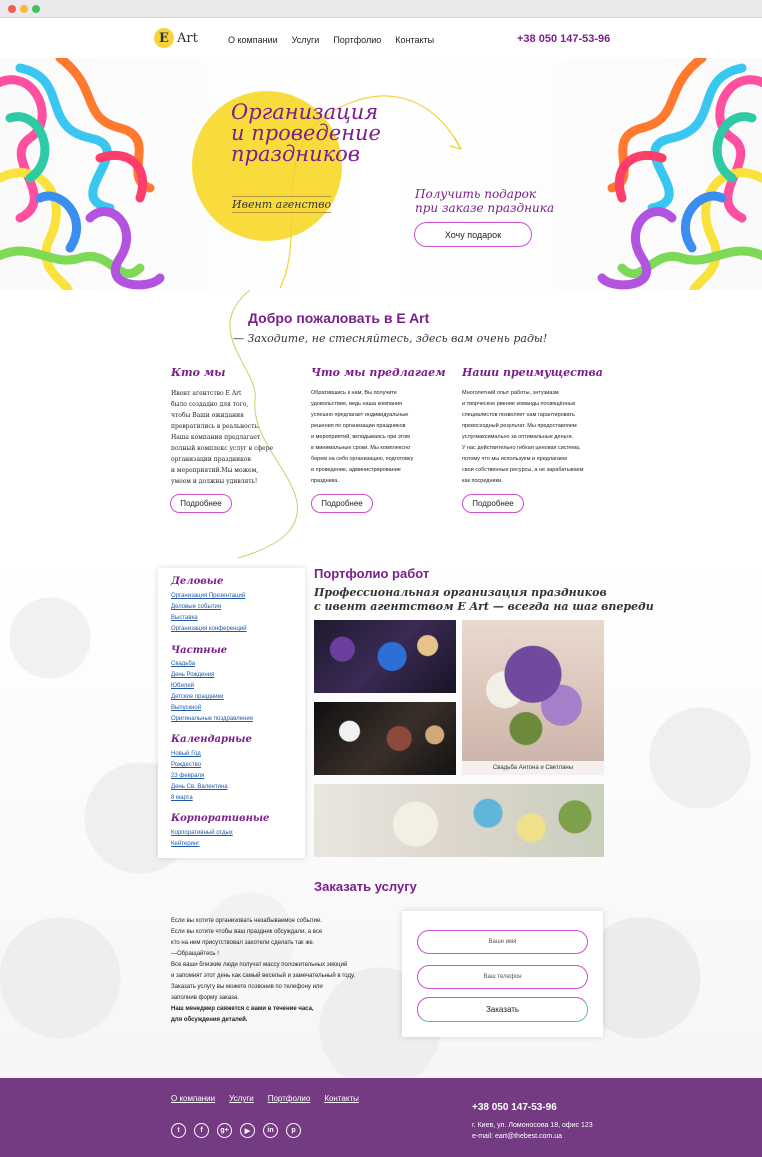 Image resolution: width=762 pixels, height=1157 pixels. I want to click on phone-field: Ваш телефон, so click(502, 977).